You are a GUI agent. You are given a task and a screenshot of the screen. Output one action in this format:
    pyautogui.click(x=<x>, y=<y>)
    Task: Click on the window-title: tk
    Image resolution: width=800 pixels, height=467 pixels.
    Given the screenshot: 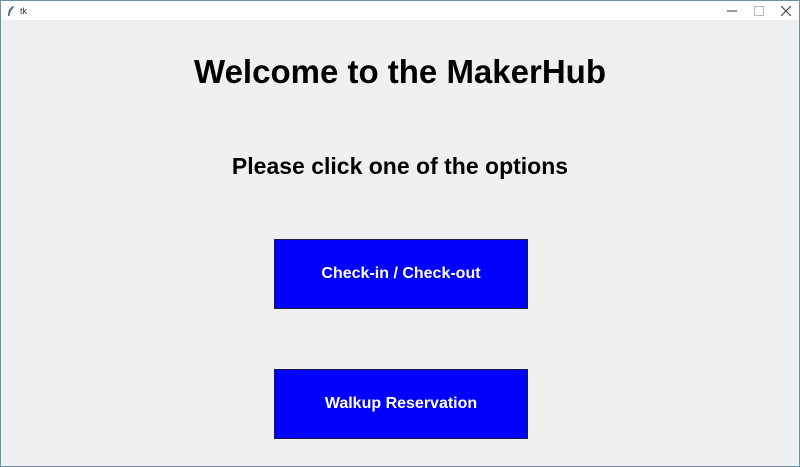 What is the action you would take?
    pyautogui.click(x=24, y=10)
    